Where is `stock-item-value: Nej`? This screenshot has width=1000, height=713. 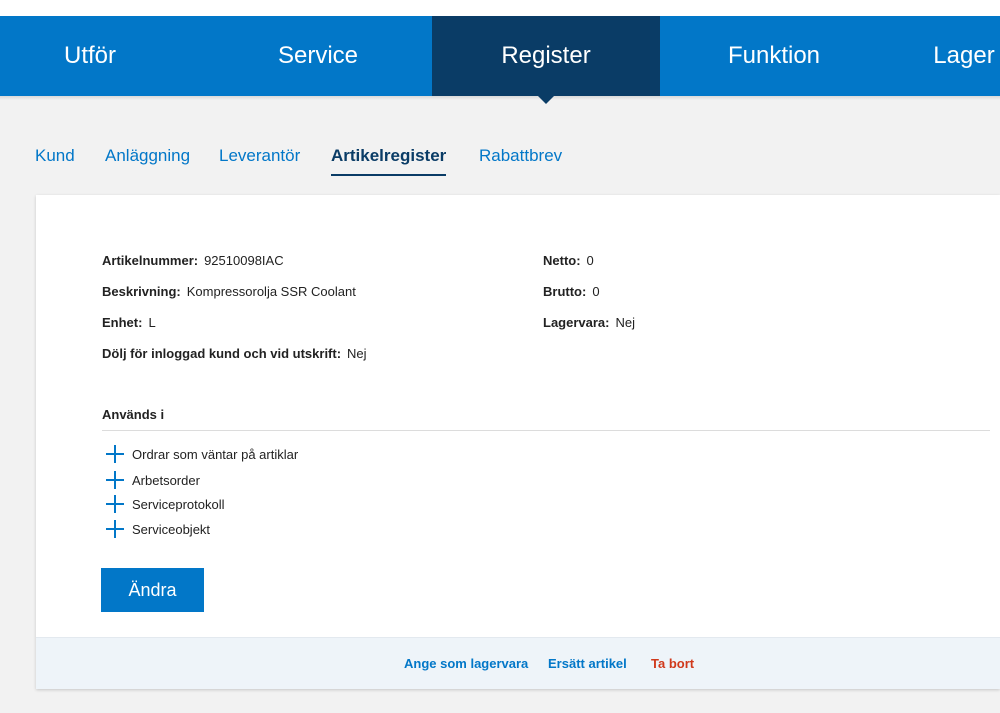 stock-item-value: Nej is located at coordinates (625, 322).